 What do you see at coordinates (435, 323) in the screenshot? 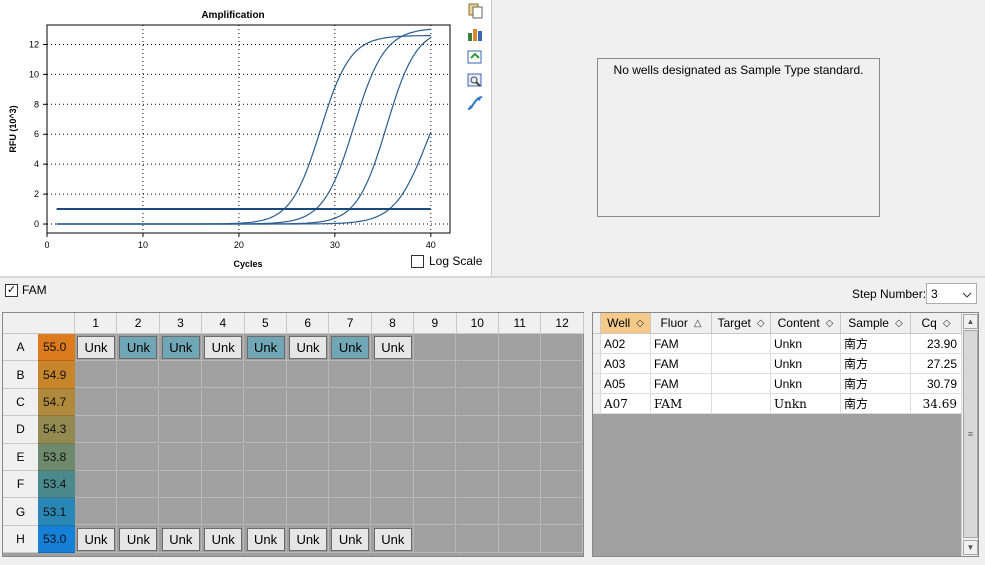
I see `plate-column-header: 9` at bounding box center [435, 323].